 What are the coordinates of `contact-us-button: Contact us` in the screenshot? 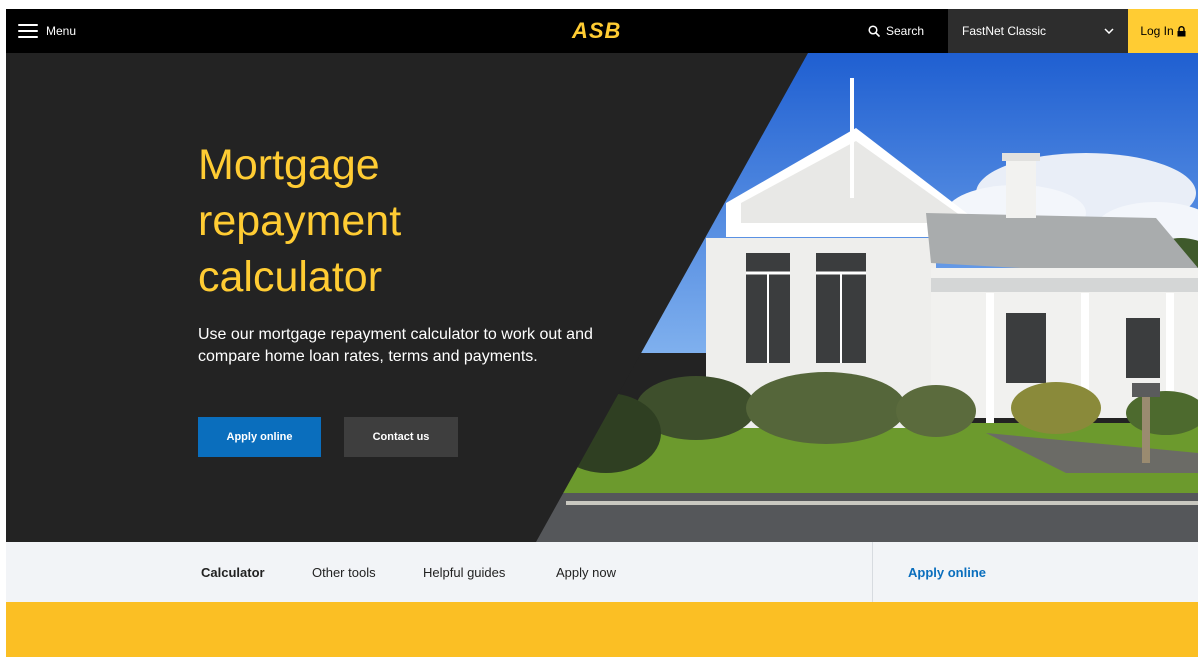 It's located at (401, 437).